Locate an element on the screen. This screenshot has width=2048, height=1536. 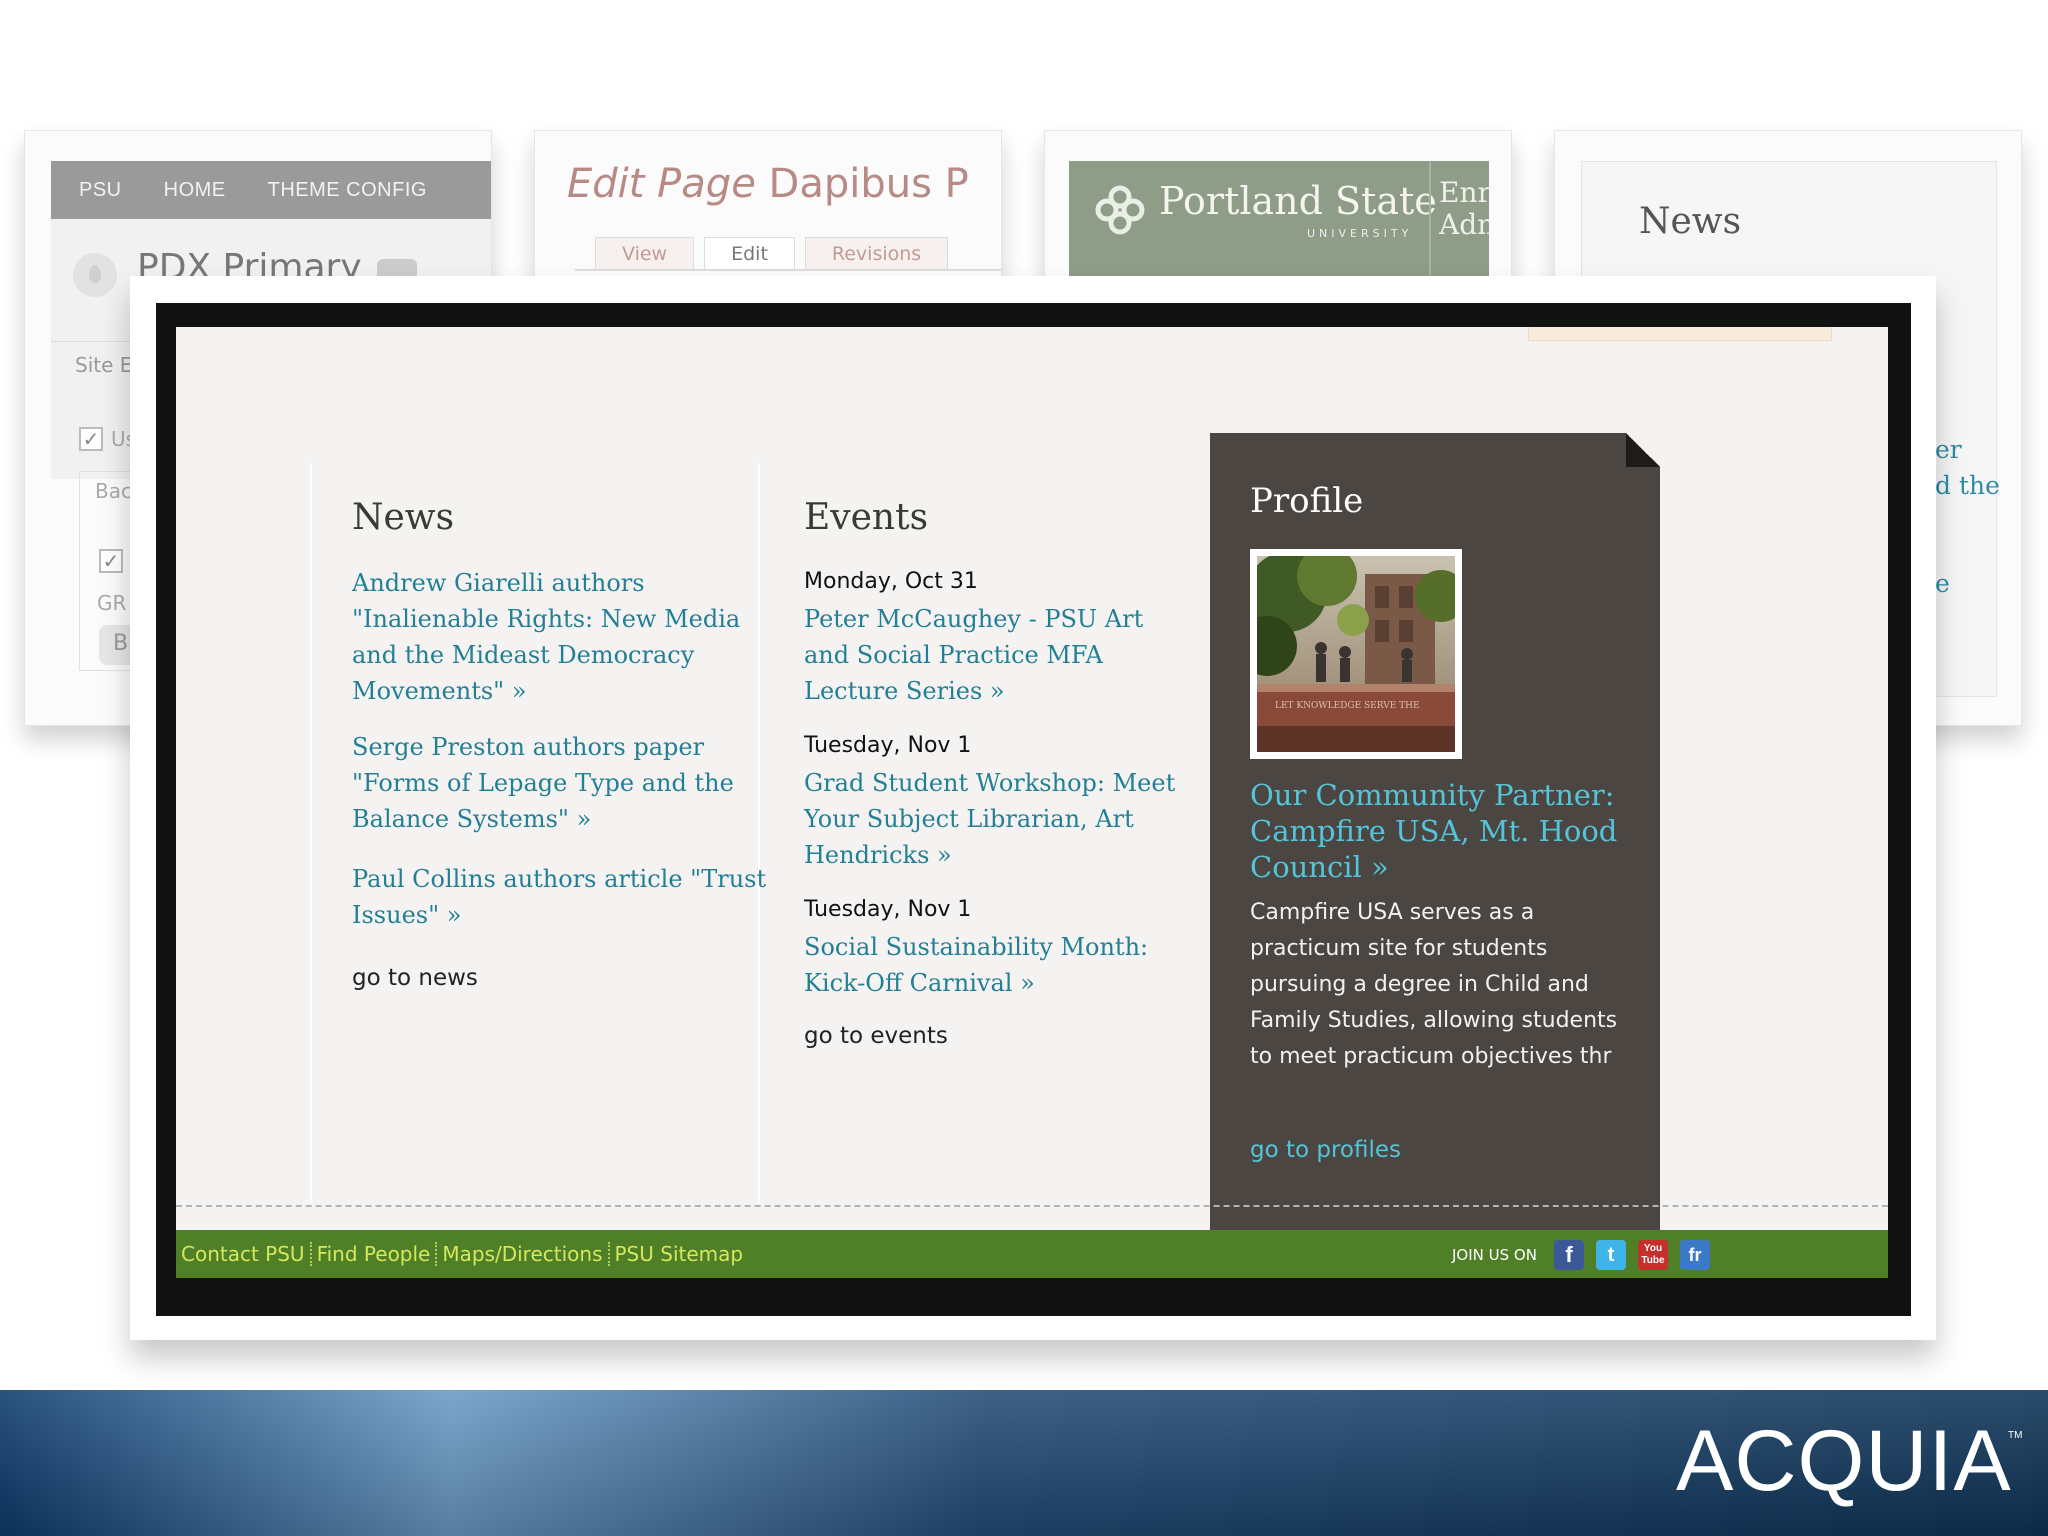
tab-revisions: Revisions is located at coordinates (876, 253).